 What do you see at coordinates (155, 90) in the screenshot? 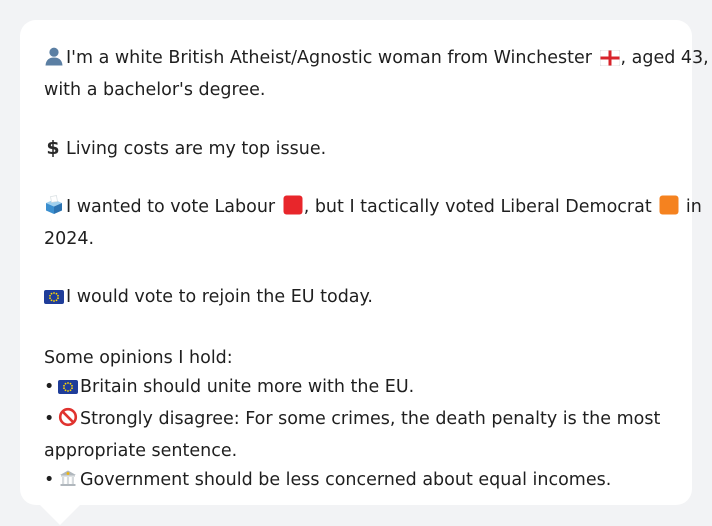
I see `intro-line-2: with a bachelor's degree.` at bounding box center [155, 90].